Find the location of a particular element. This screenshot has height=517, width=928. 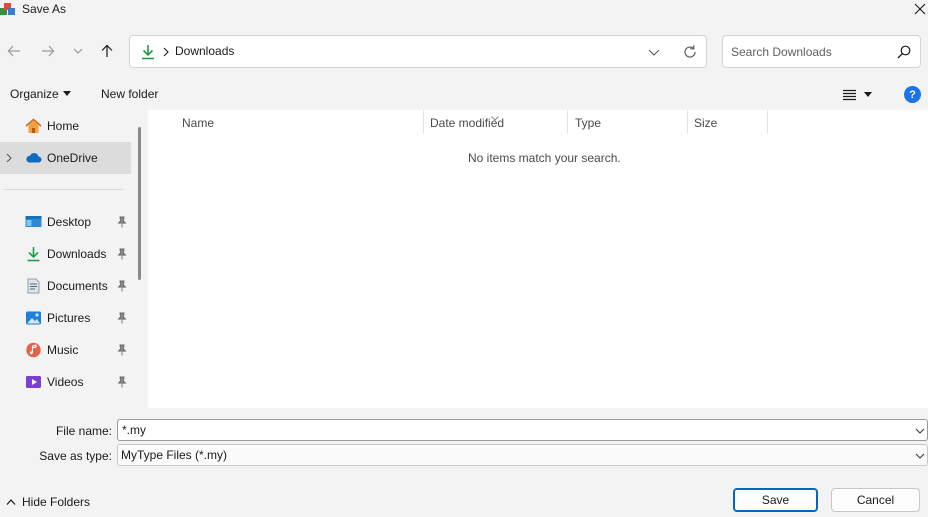

title-bar: Save As is located at coordinates (464, 12).